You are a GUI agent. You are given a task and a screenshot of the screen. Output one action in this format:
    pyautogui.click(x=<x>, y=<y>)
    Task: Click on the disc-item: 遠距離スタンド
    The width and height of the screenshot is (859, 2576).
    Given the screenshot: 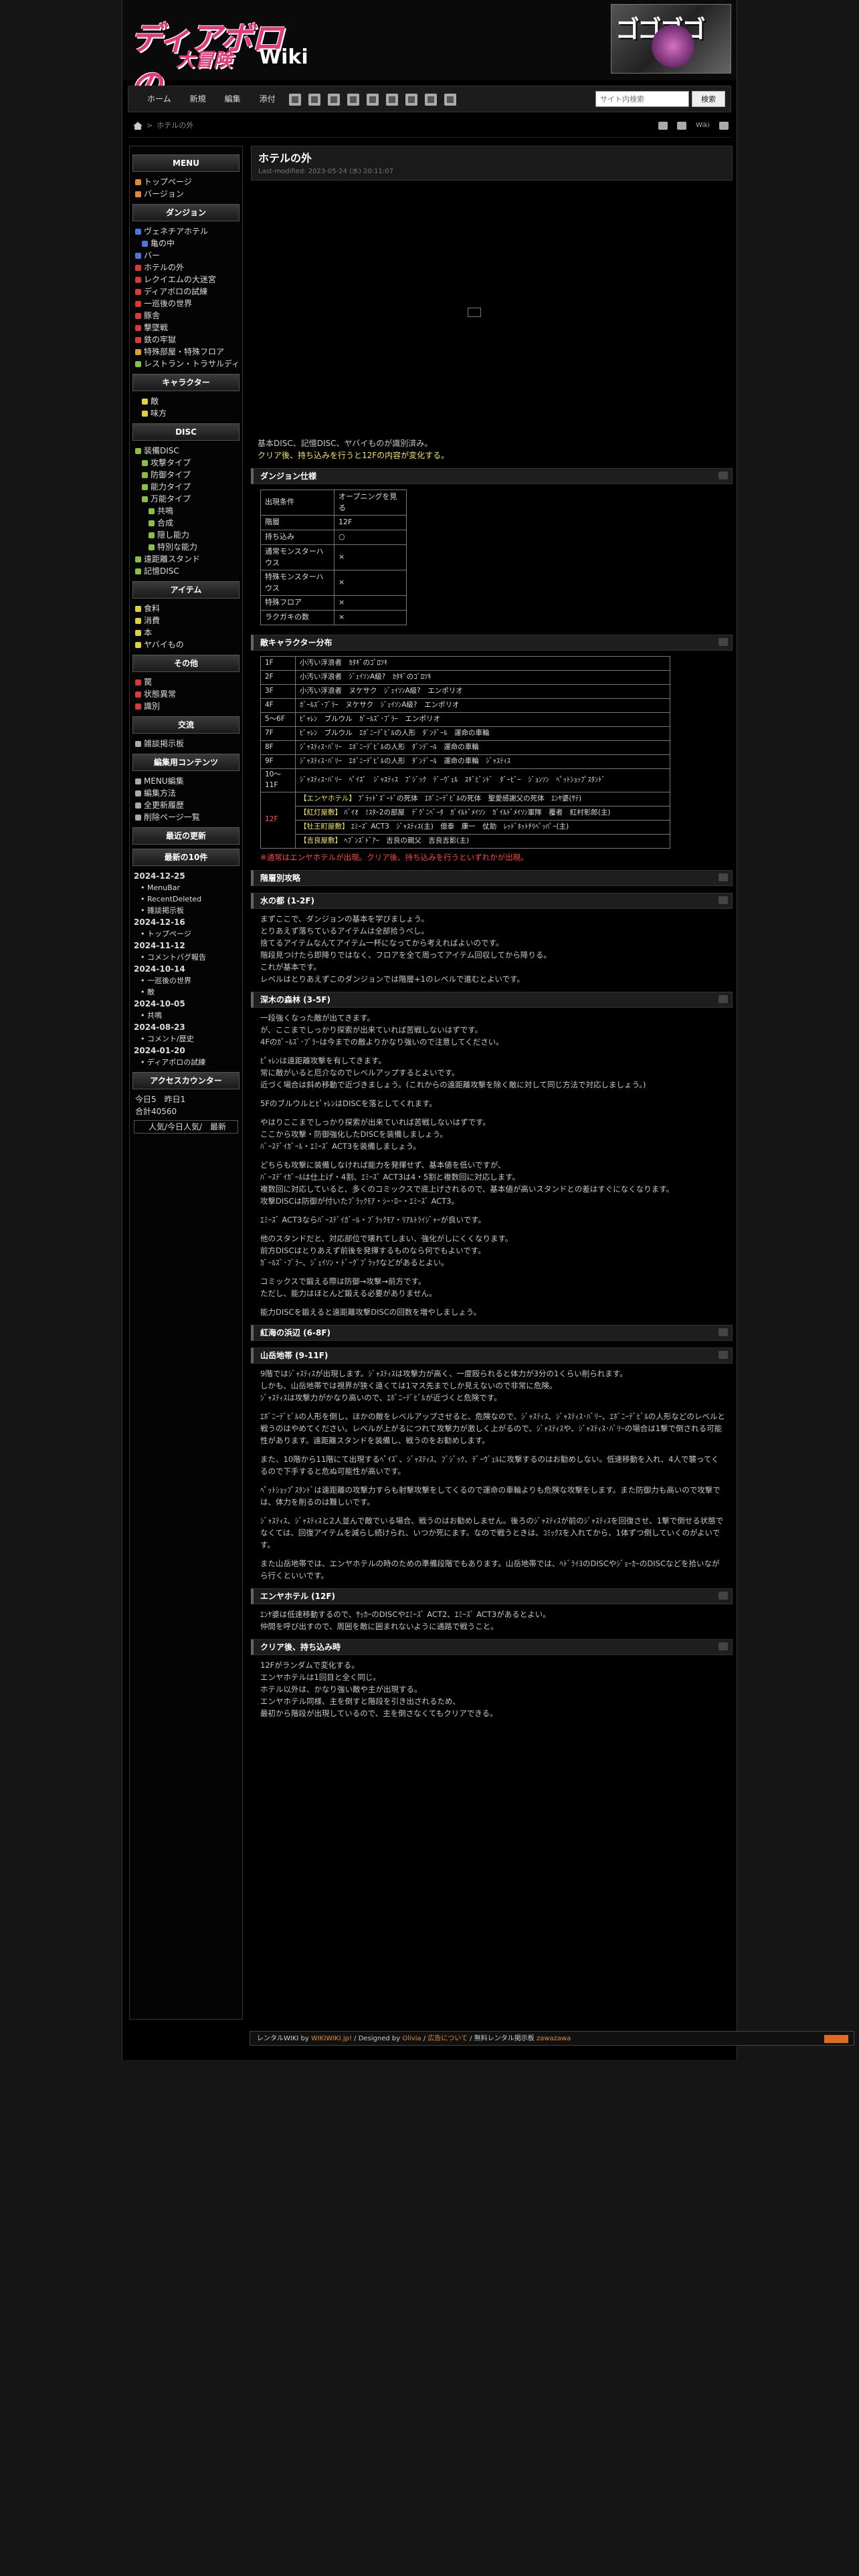 What is the action you would take?
    pyautogui.click(x=186, y=559)
    